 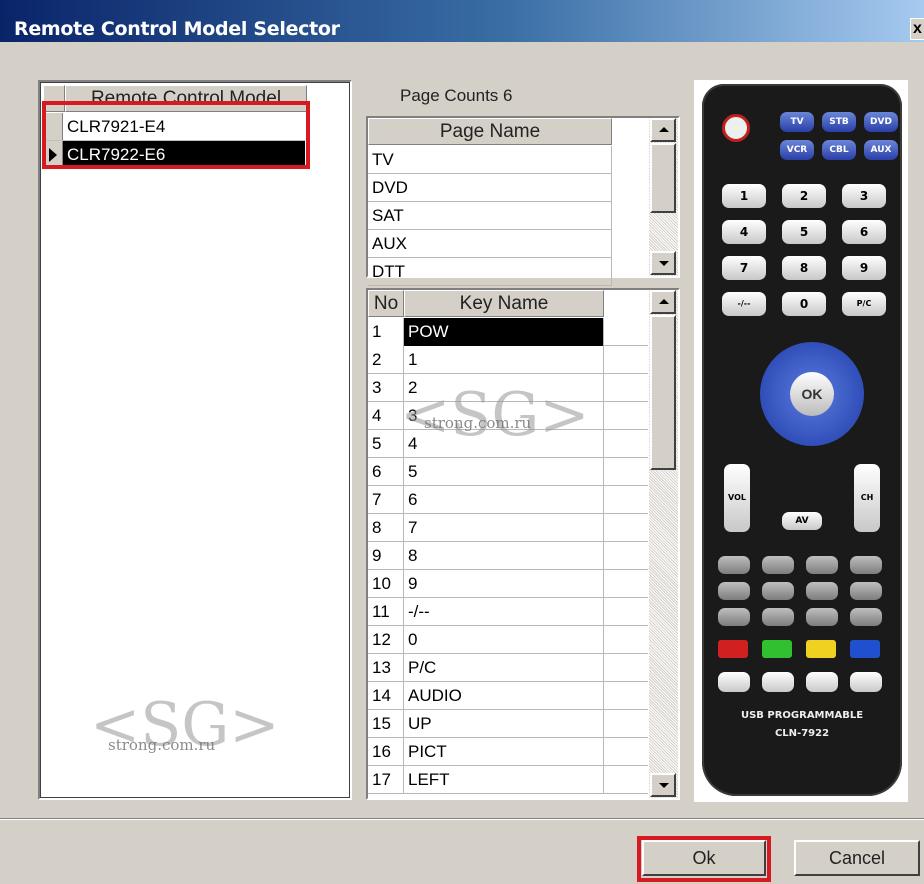 I want to click on page-name-scrollbar, so click(x=663, y=197).